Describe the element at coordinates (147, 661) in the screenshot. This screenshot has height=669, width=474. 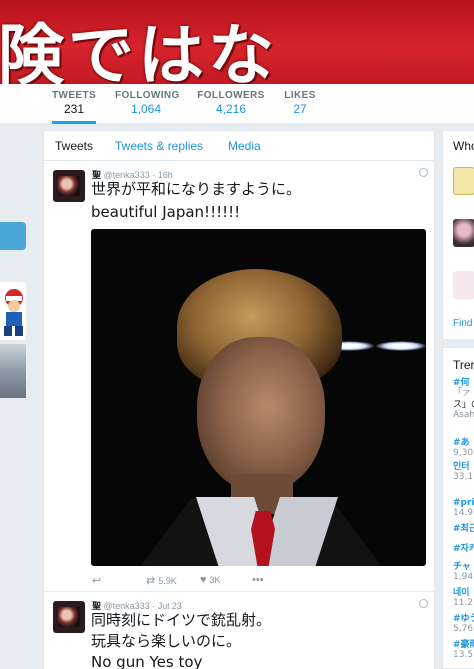
I see `tweet-text-line: No gun Yes toy` at that location.